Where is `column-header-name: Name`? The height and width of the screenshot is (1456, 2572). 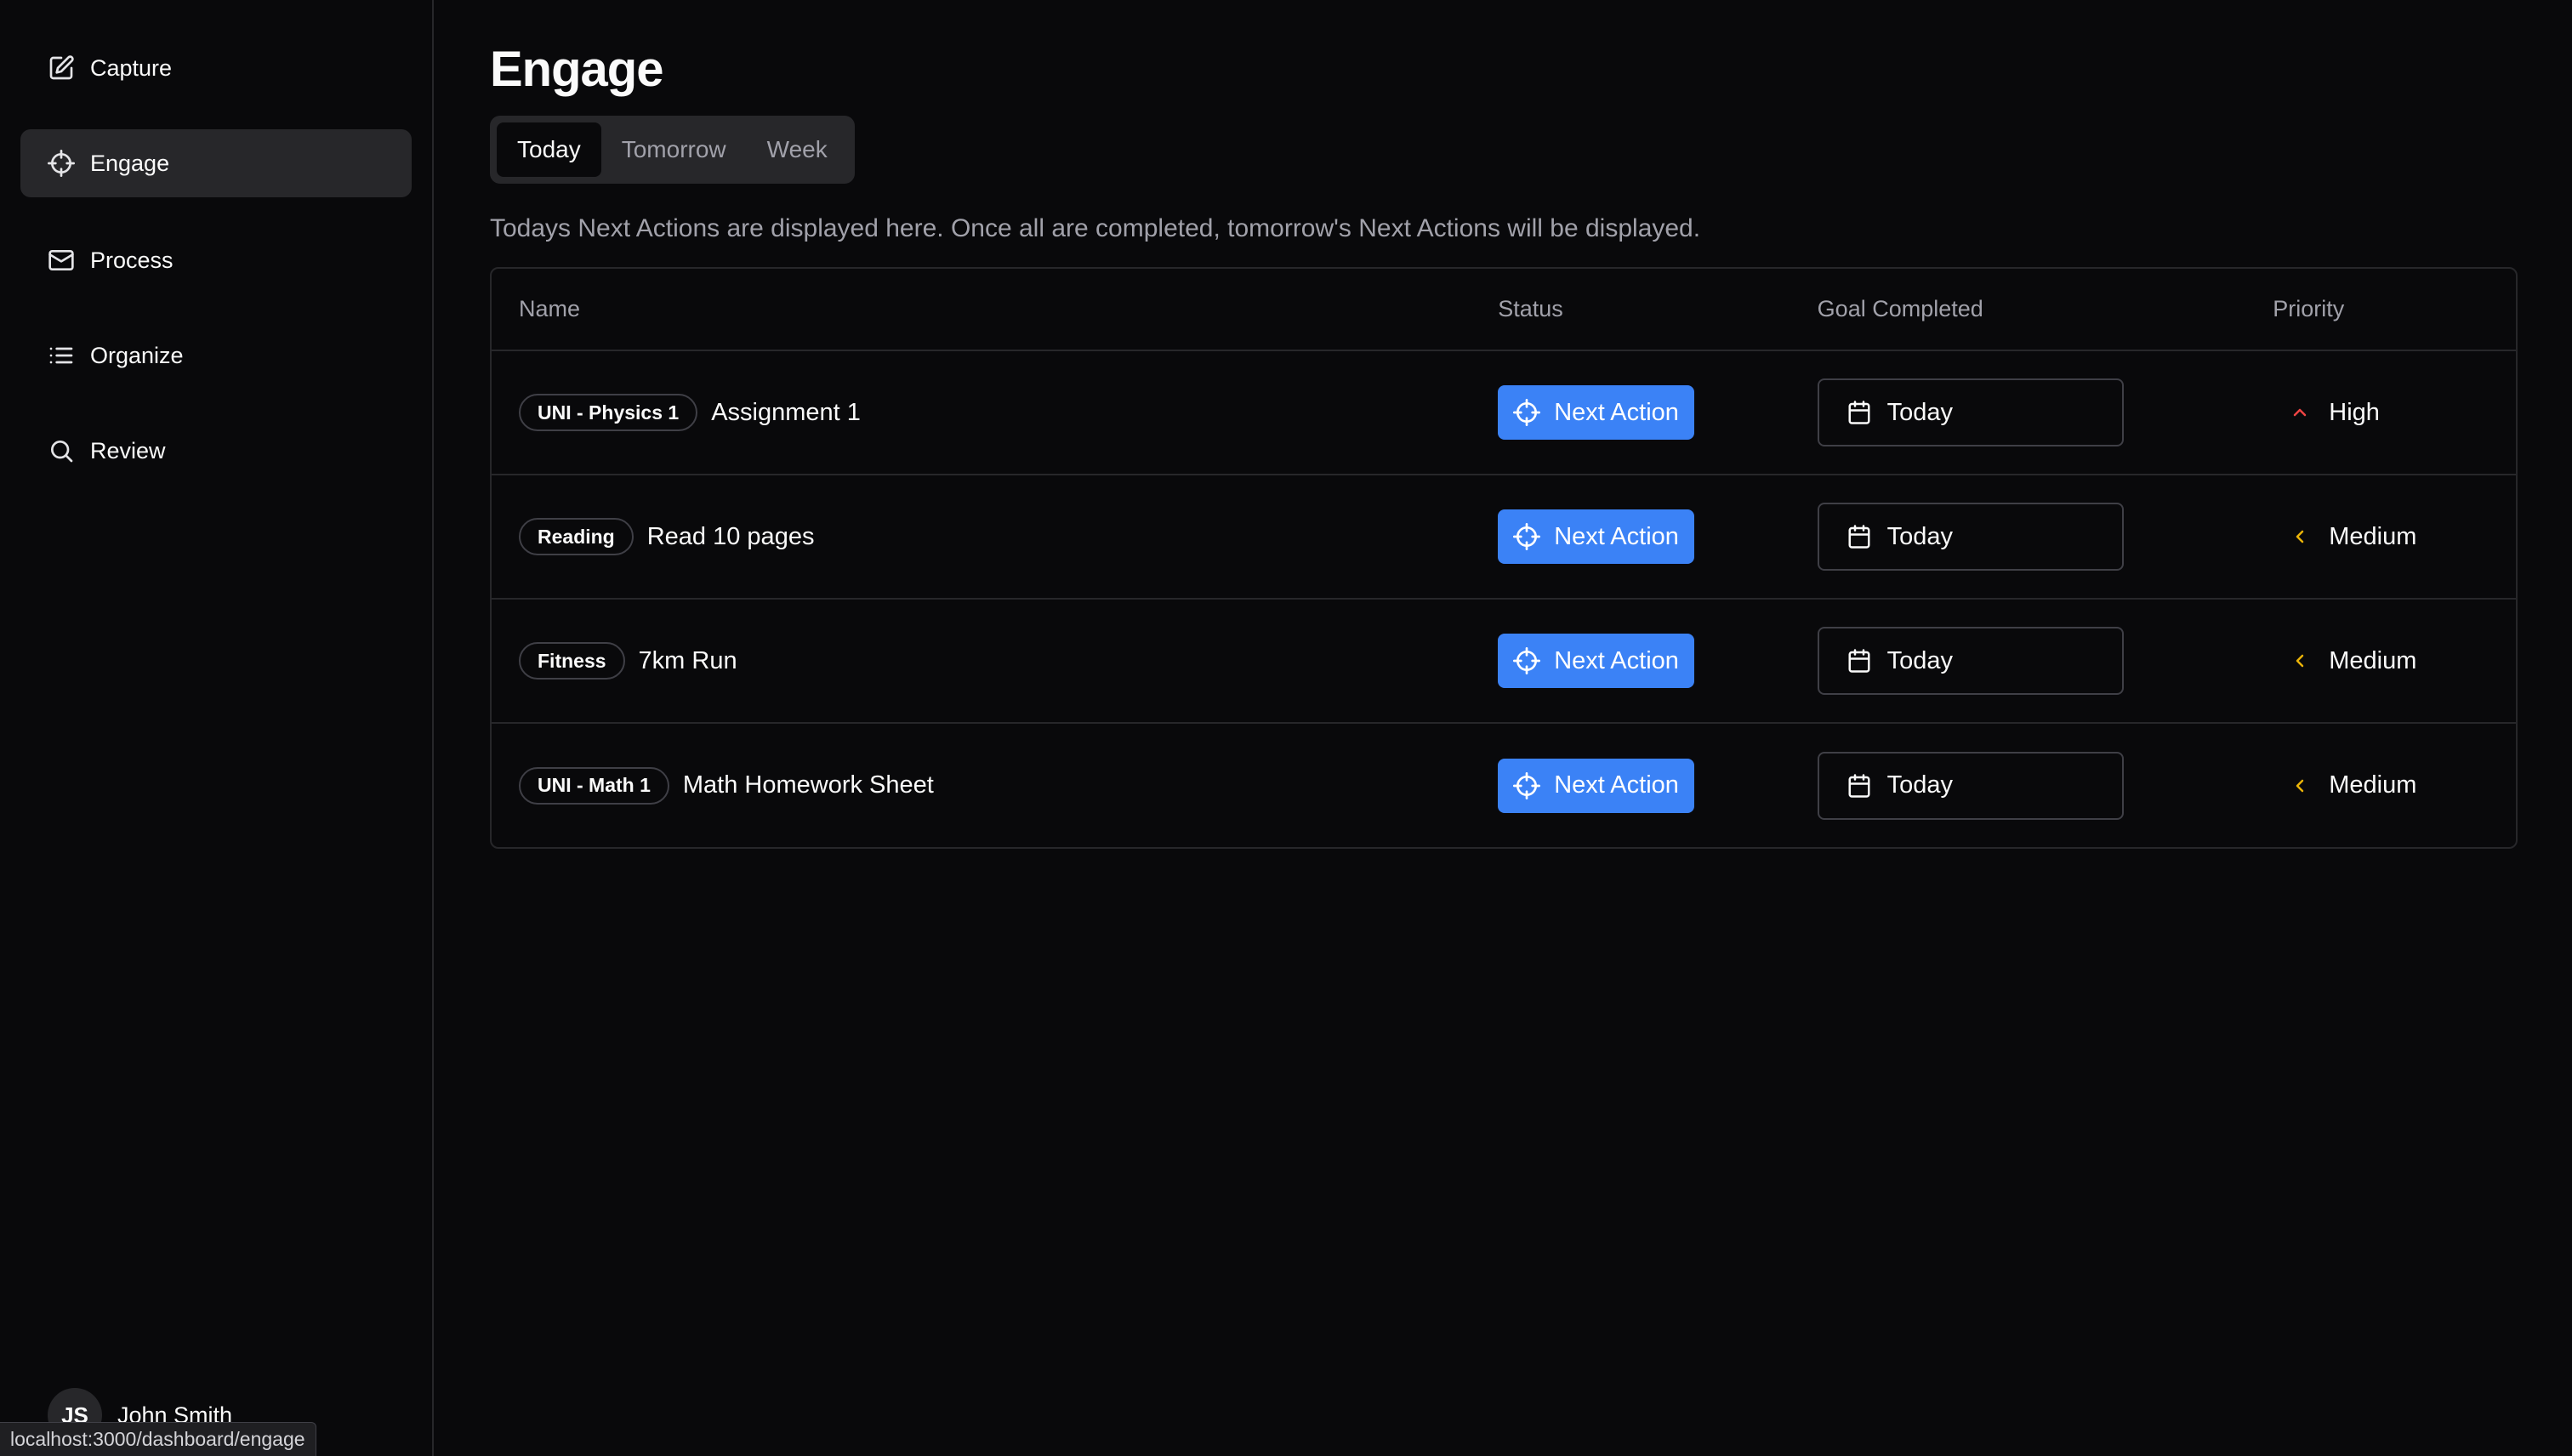 column-header-name: Name is located at coordinates (982, 310).